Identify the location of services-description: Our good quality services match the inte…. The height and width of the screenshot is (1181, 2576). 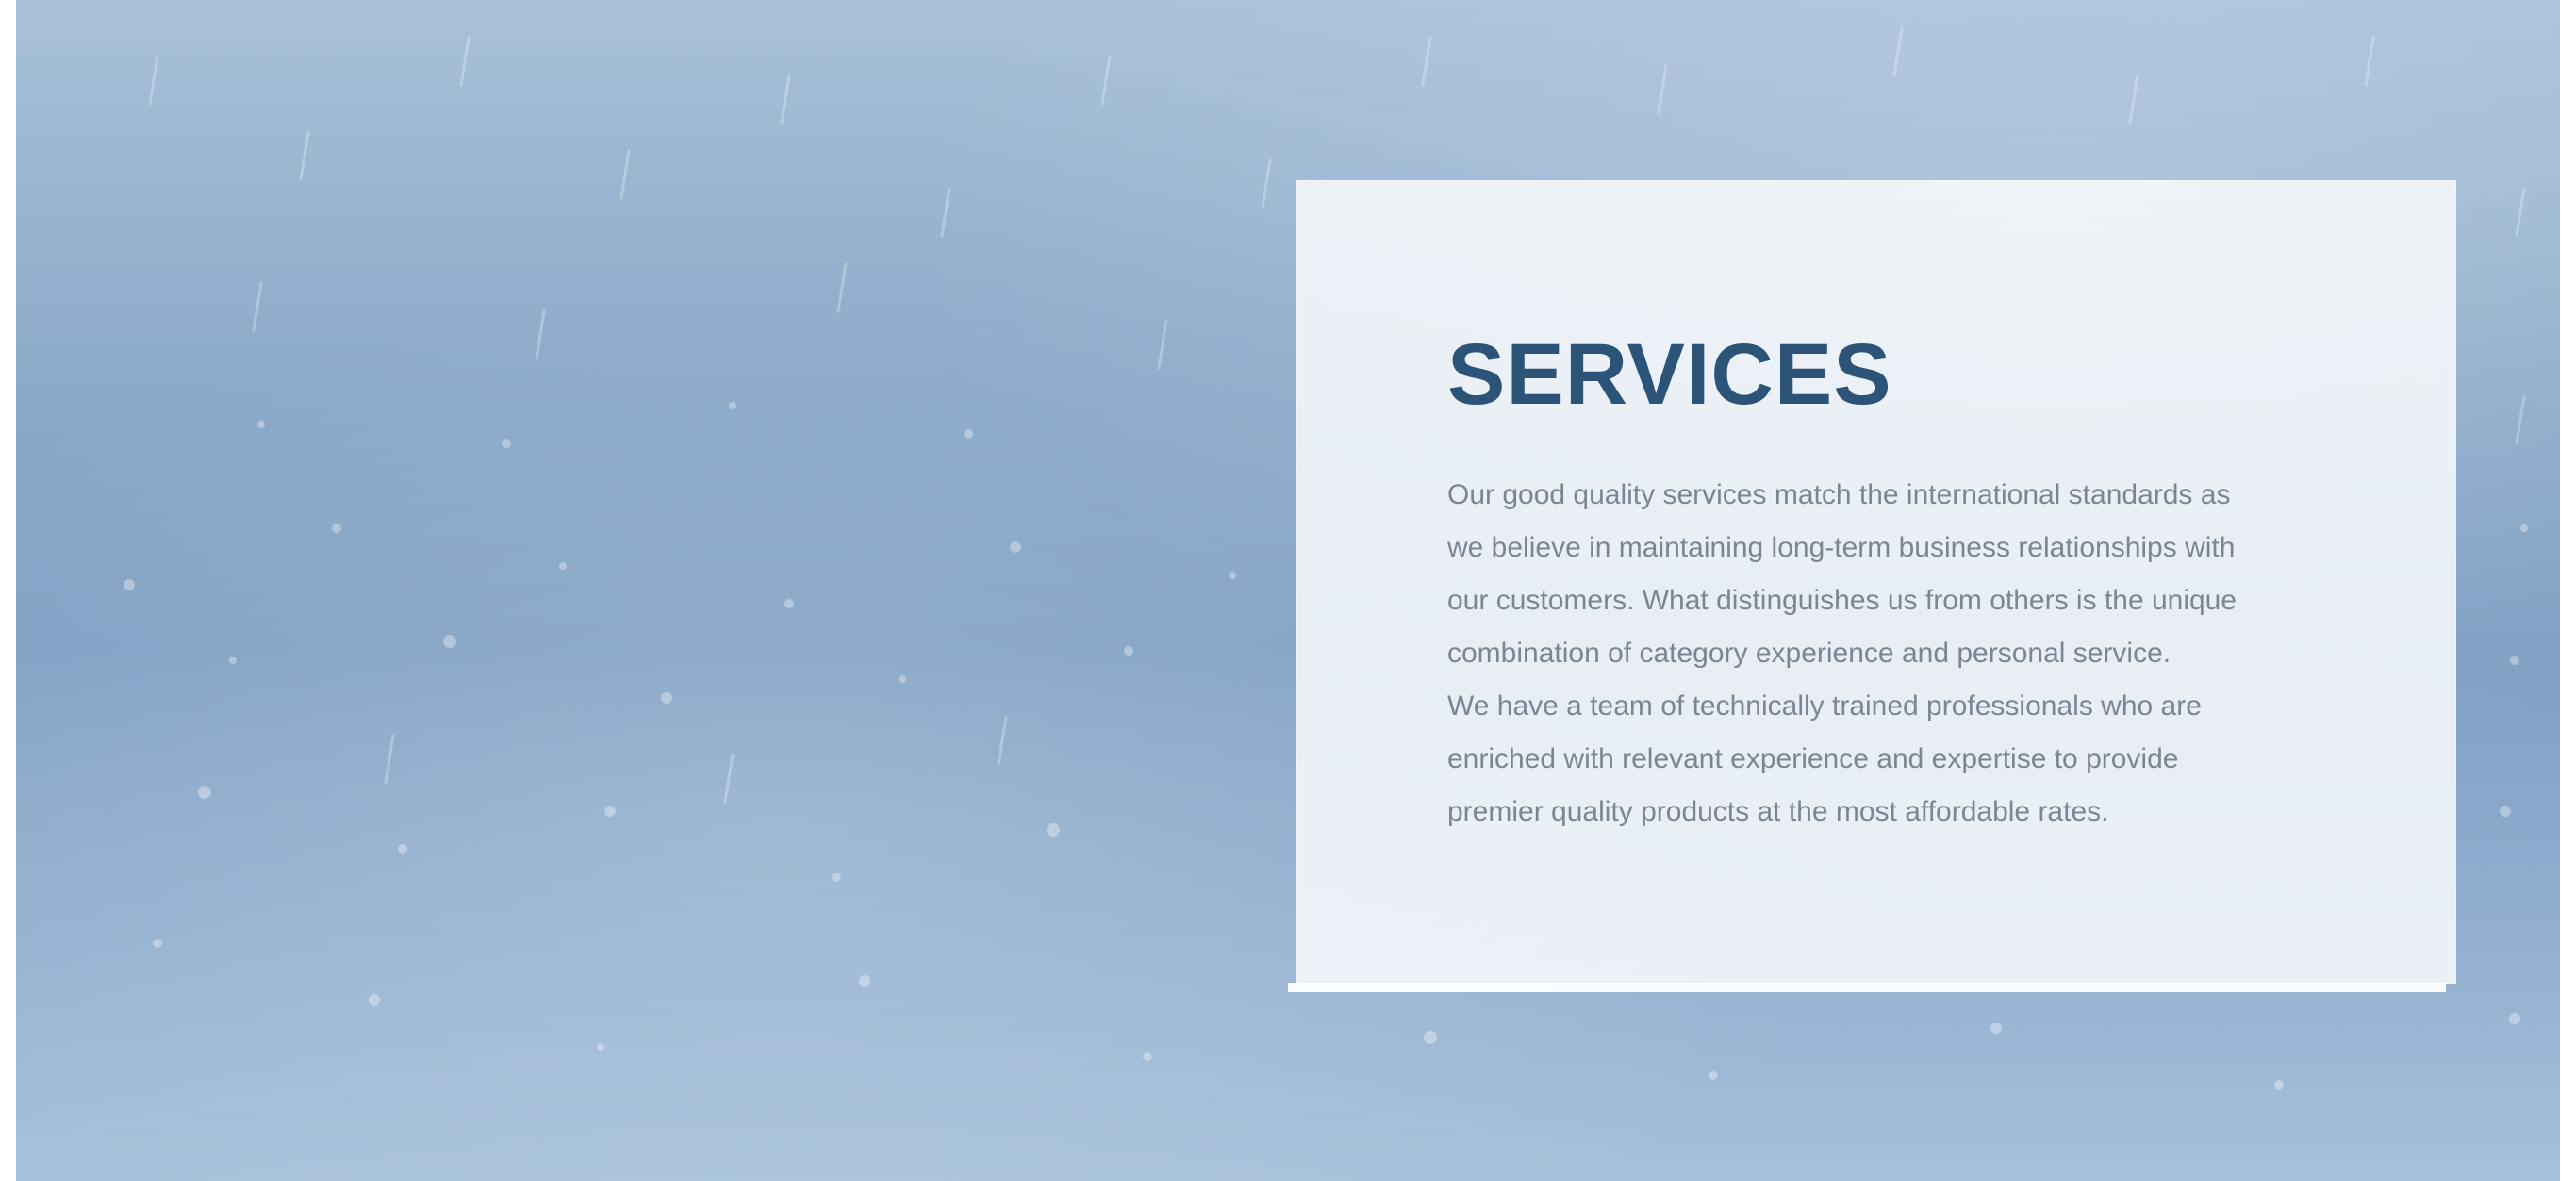
(1895, 654).